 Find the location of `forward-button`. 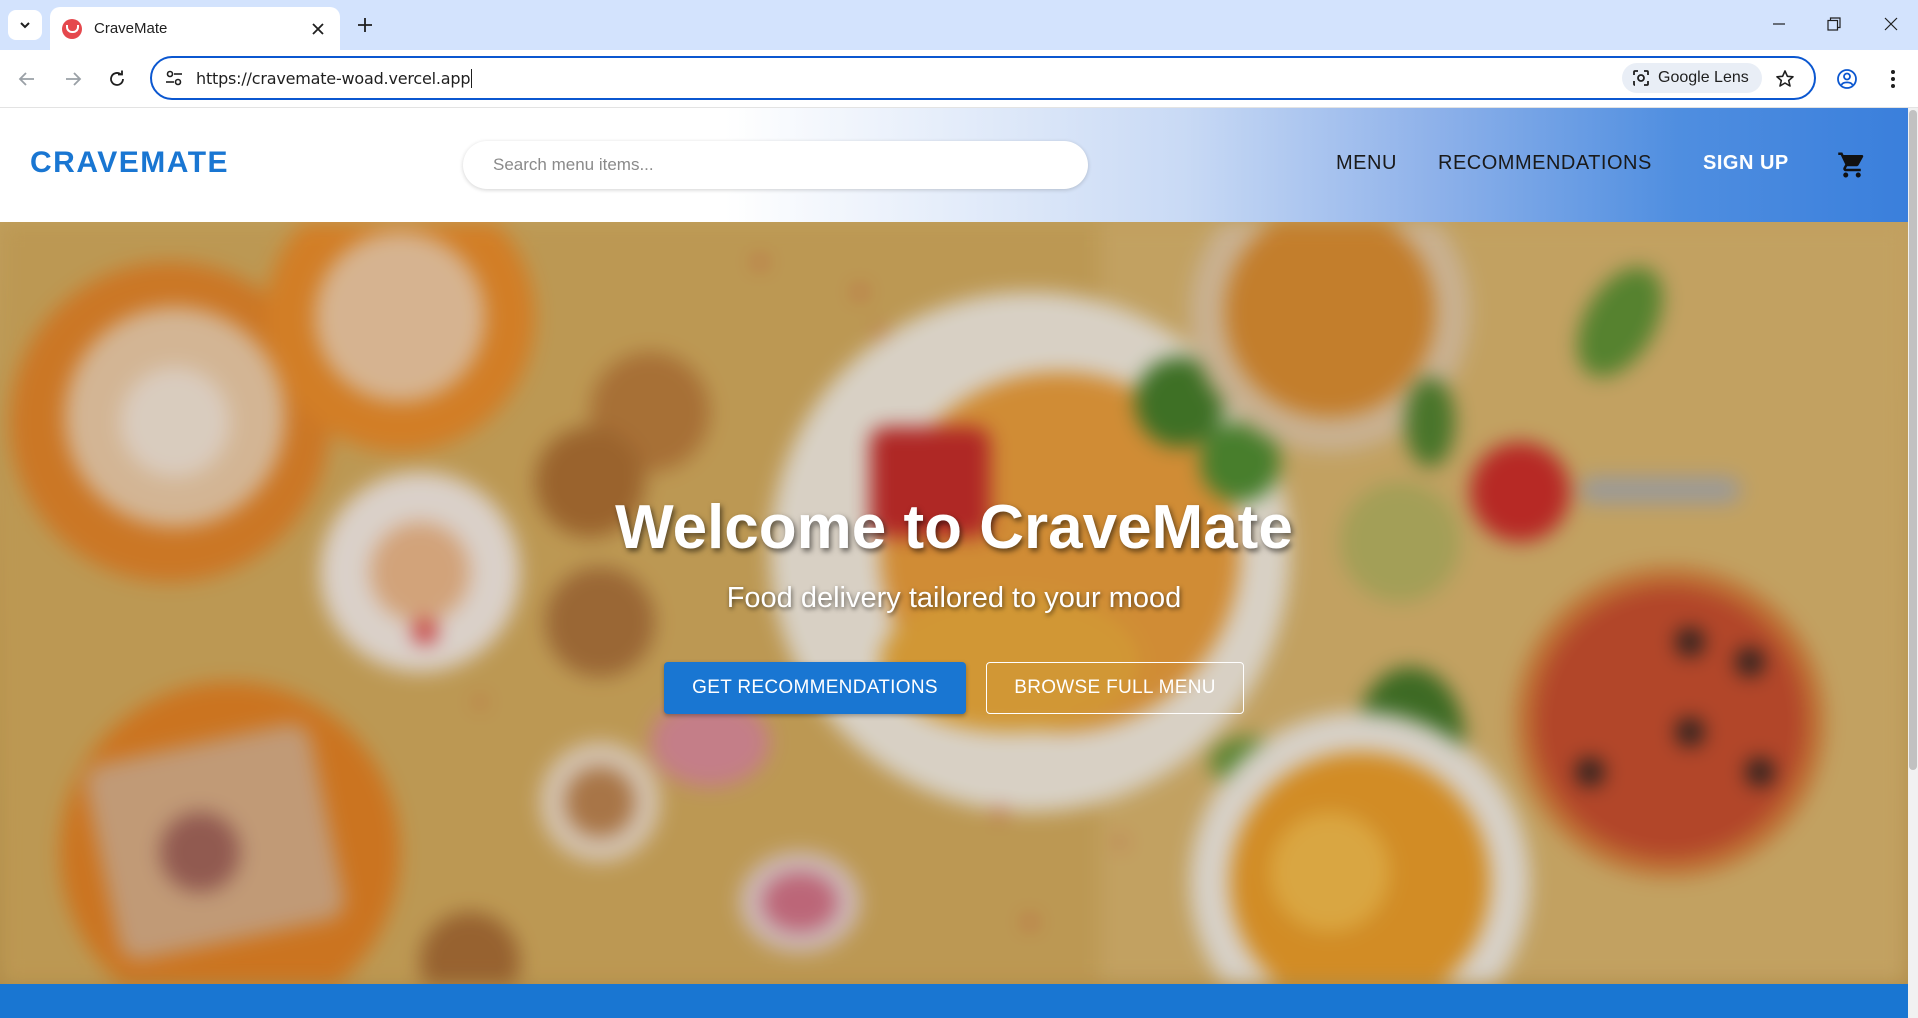

forward-button is located at coordinates (73, 79).